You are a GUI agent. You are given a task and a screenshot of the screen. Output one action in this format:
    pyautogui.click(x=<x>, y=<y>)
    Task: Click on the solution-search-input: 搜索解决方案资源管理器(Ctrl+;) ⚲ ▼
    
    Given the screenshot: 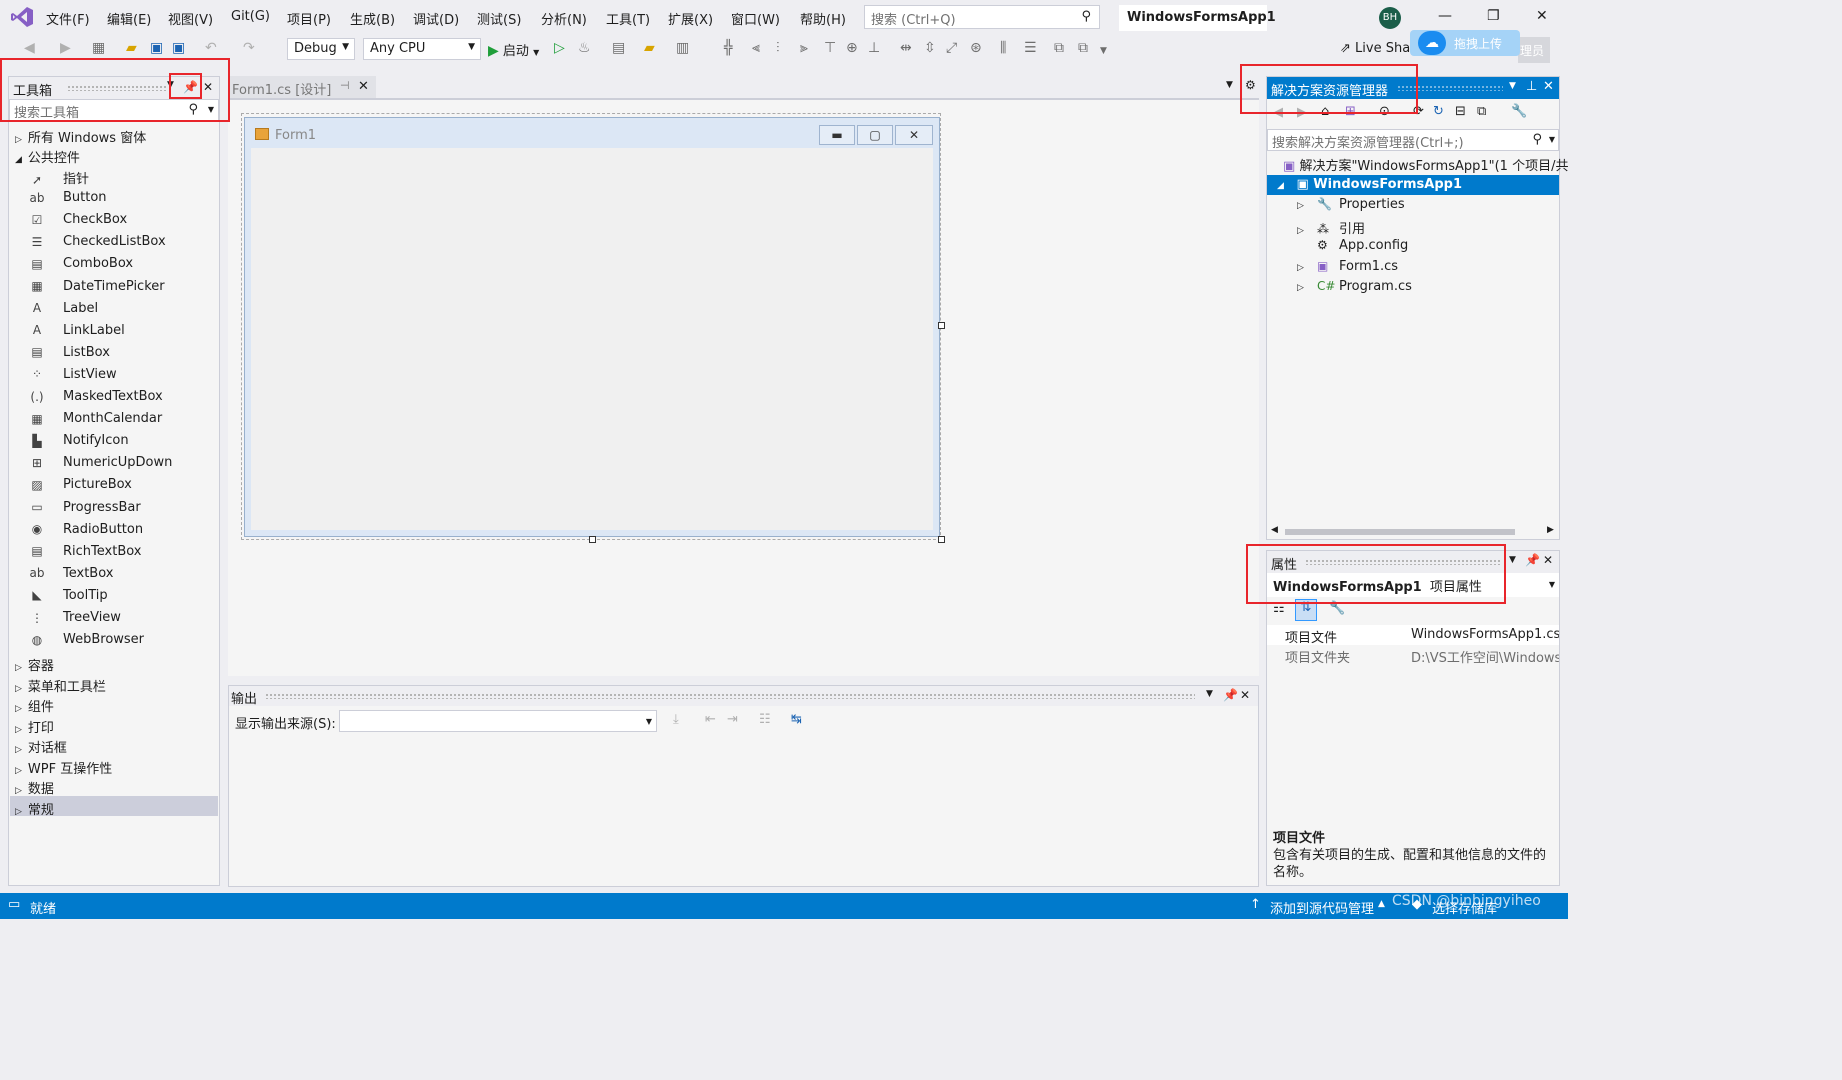 What is the action you would take?
    pyautogui.click(x=1413, y=140)
    